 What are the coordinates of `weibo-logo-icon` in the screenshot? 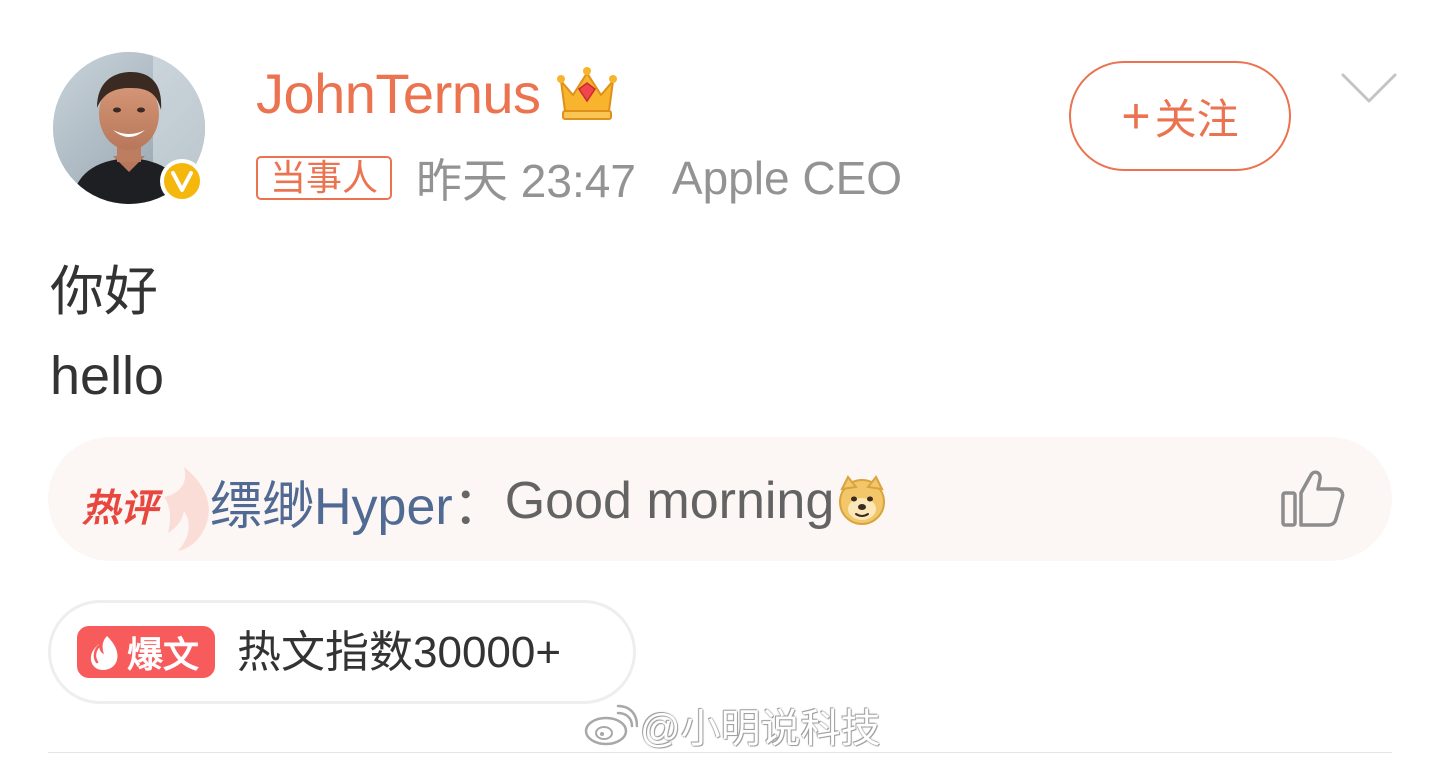 It's located at (611, 725).